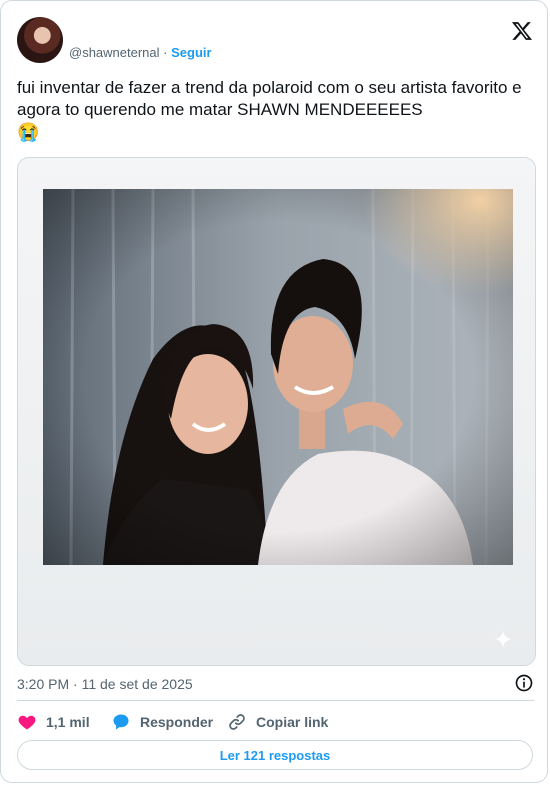 The image size is (550, 789). Describe the element at coordinates (28, 132) in the screenshot. I see `crying-face-emoji: 😭` at that location.